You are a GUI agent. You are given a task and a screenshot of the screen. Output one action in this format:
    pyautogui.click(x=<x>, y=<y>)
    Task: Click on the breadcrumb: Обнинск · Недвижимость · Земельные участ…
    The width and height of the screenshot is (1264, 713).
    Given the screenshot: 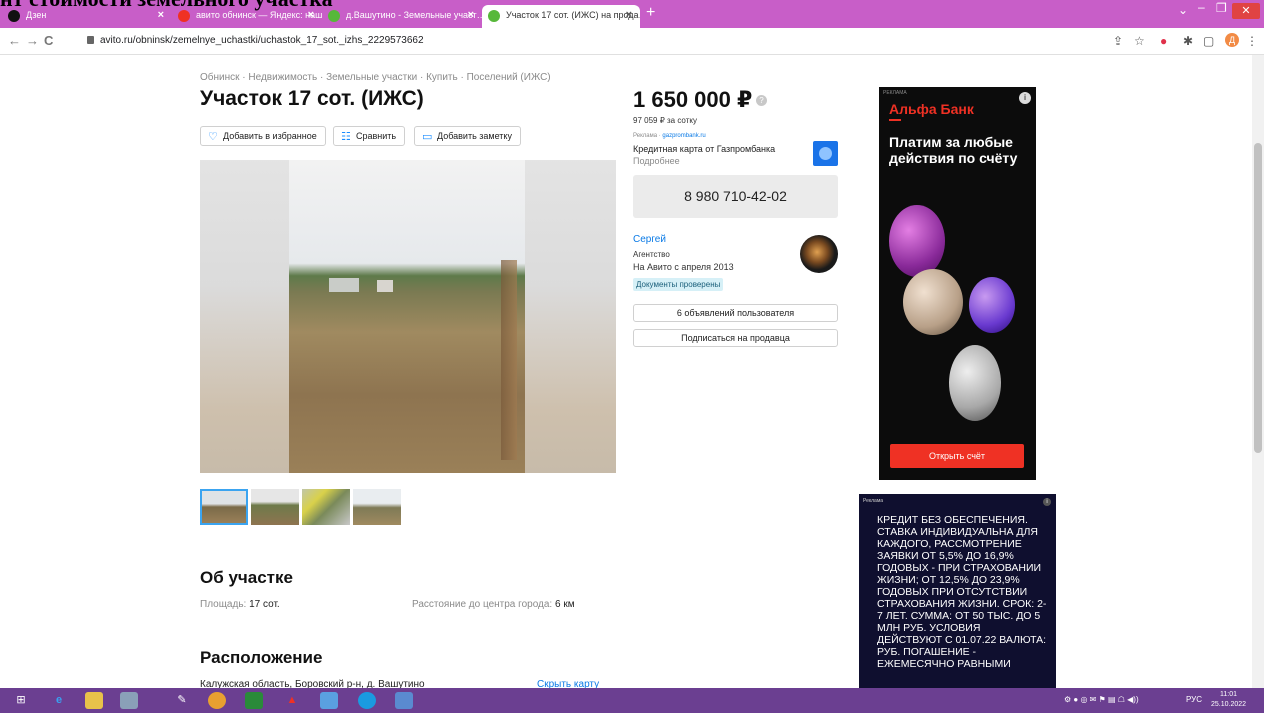 What is the action you would take?
    pyautogui.click(x=375, y=77)
    